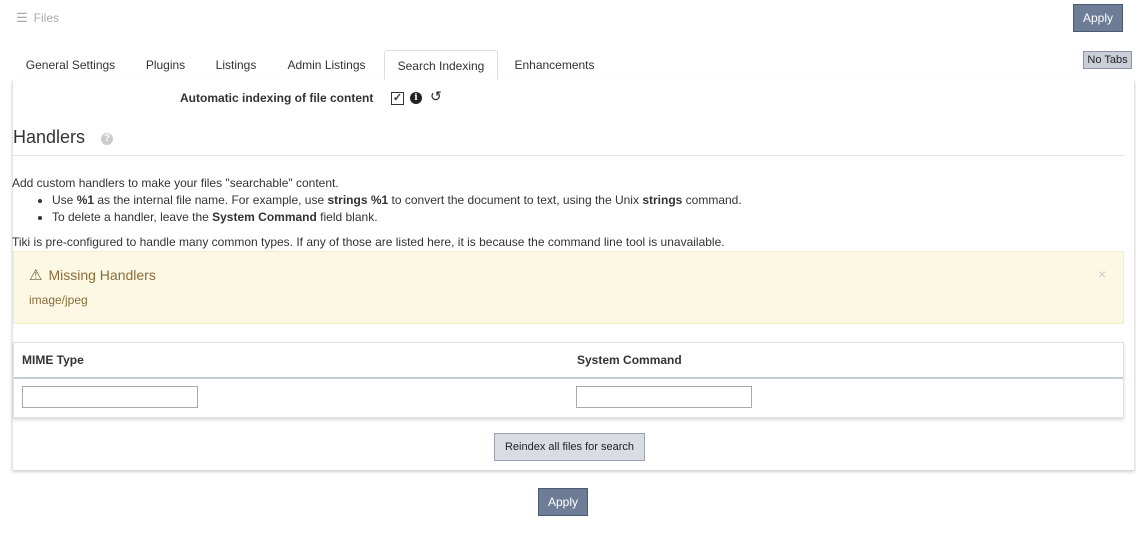 The image size is (1136, 537). I want to click on info-icon: i, so click(416, 98).